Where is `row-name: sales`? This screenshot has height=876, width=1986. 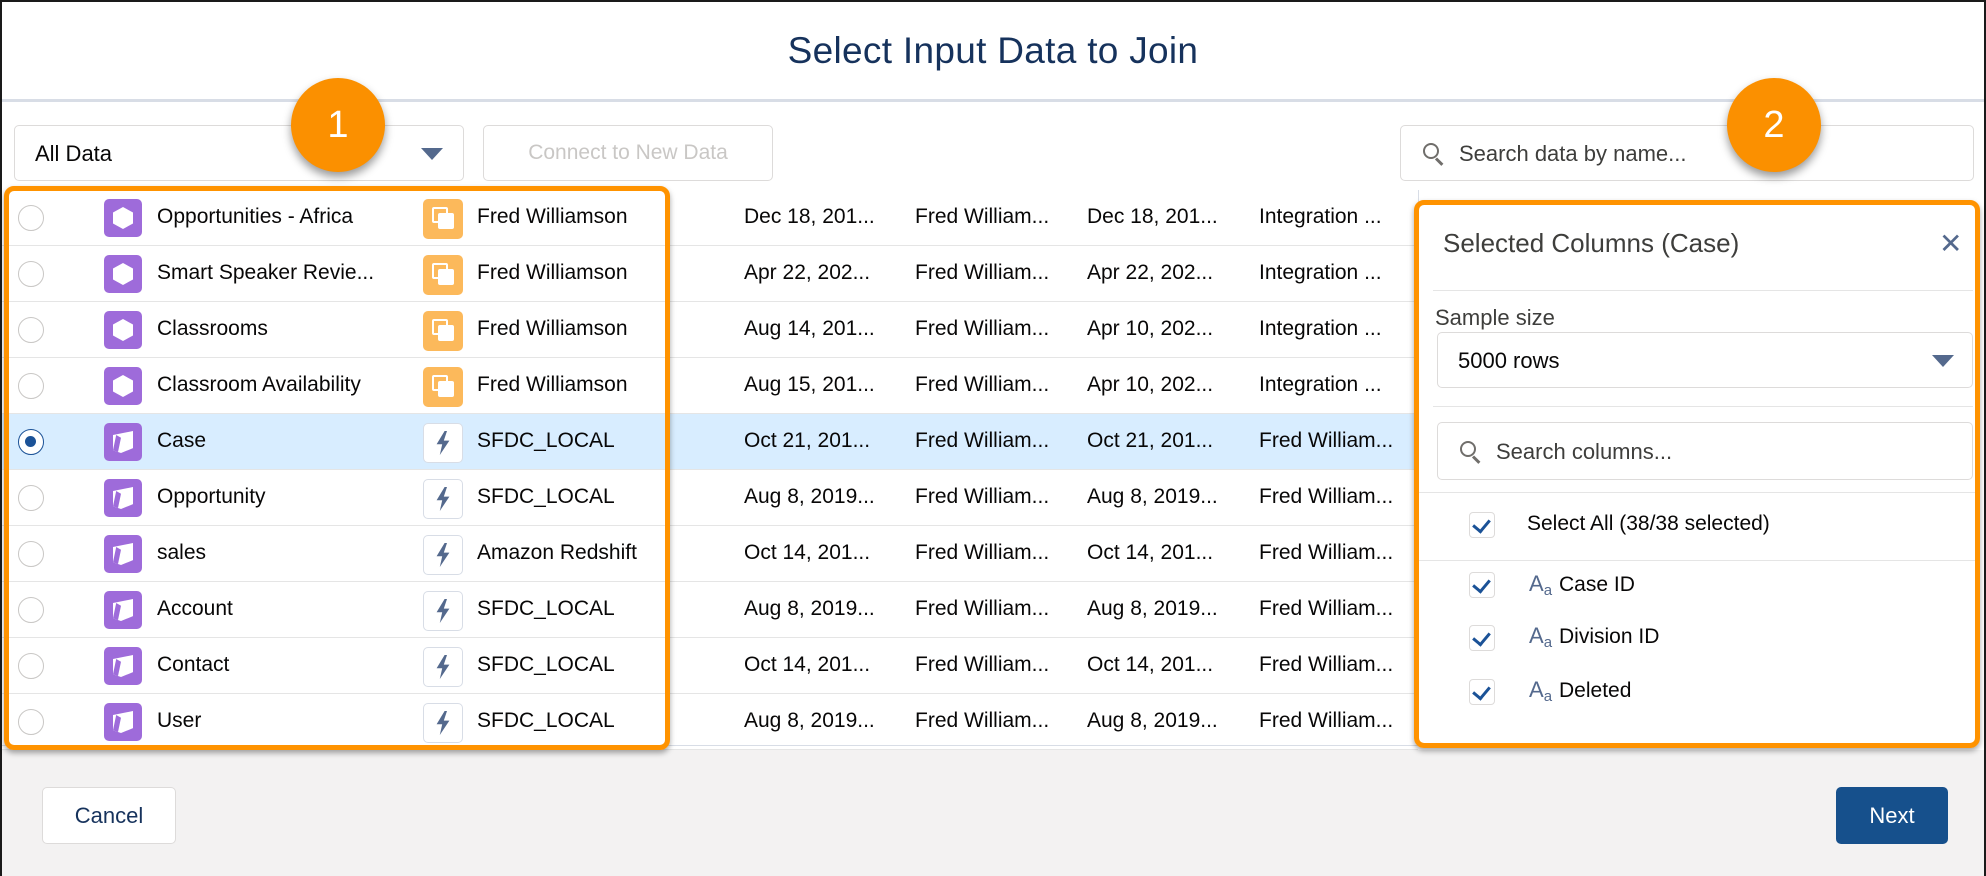
row-name: sales is located at coordinates (182, 552).